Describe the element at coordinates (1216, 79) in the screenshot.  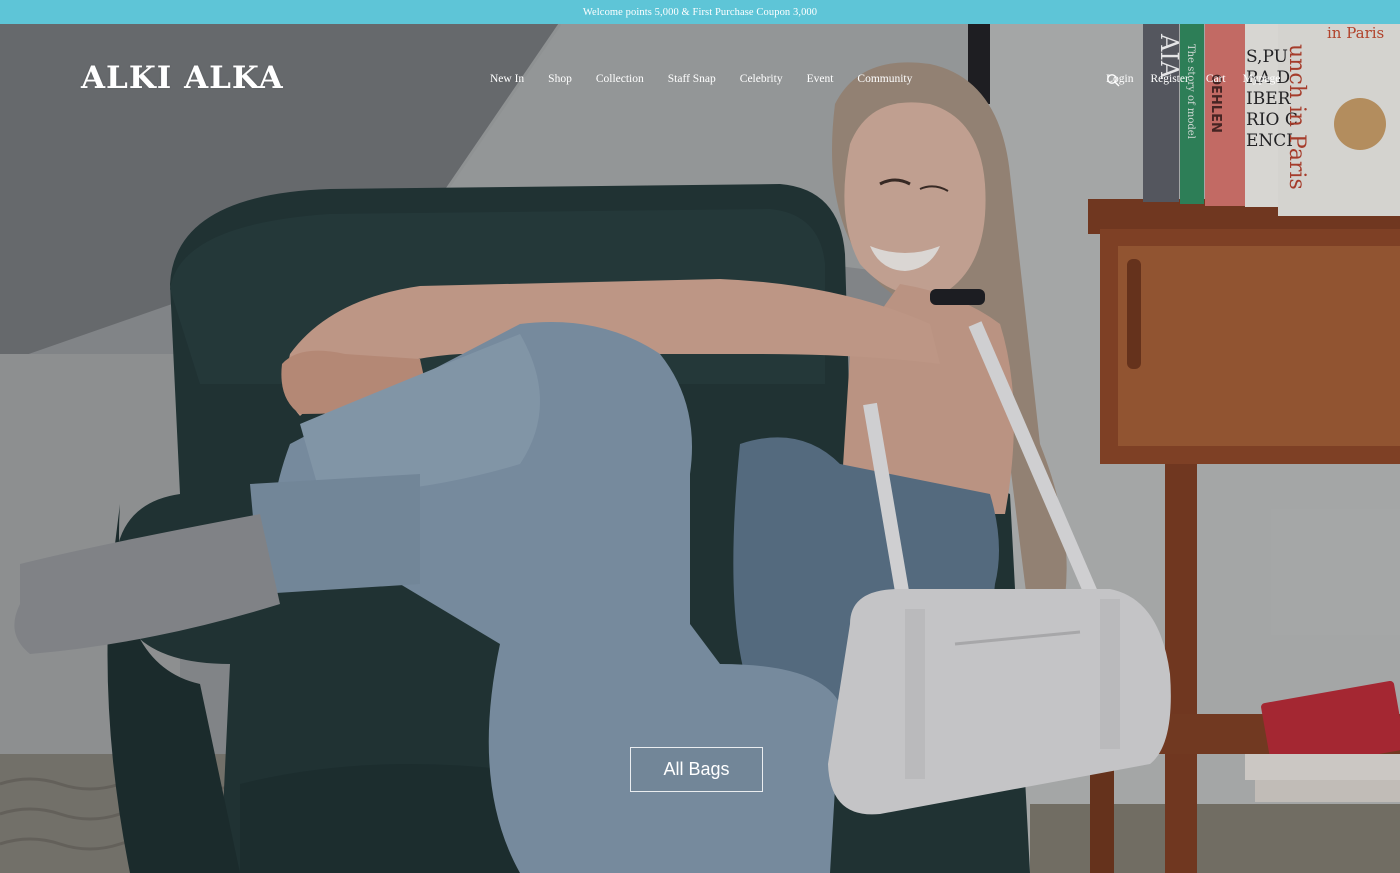
I see `cart-link: Cart` at that location.